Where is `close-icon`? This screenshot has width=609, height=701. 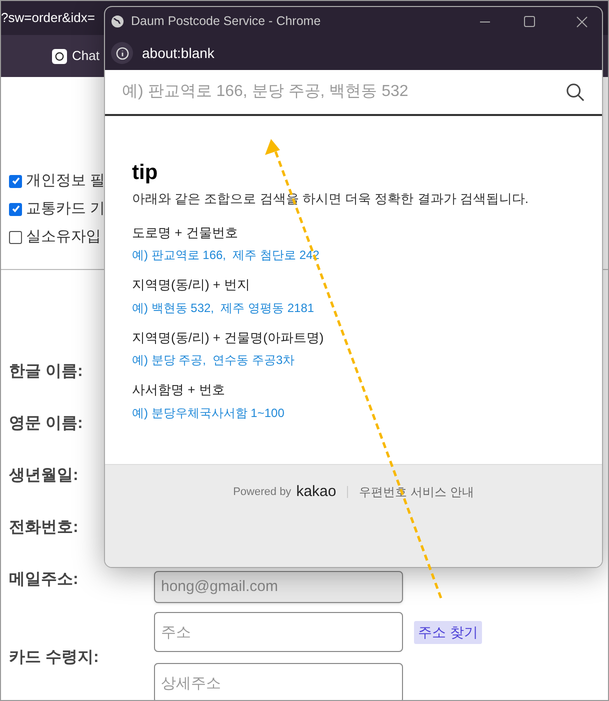
close-icon is located at coordinates (582, 22).